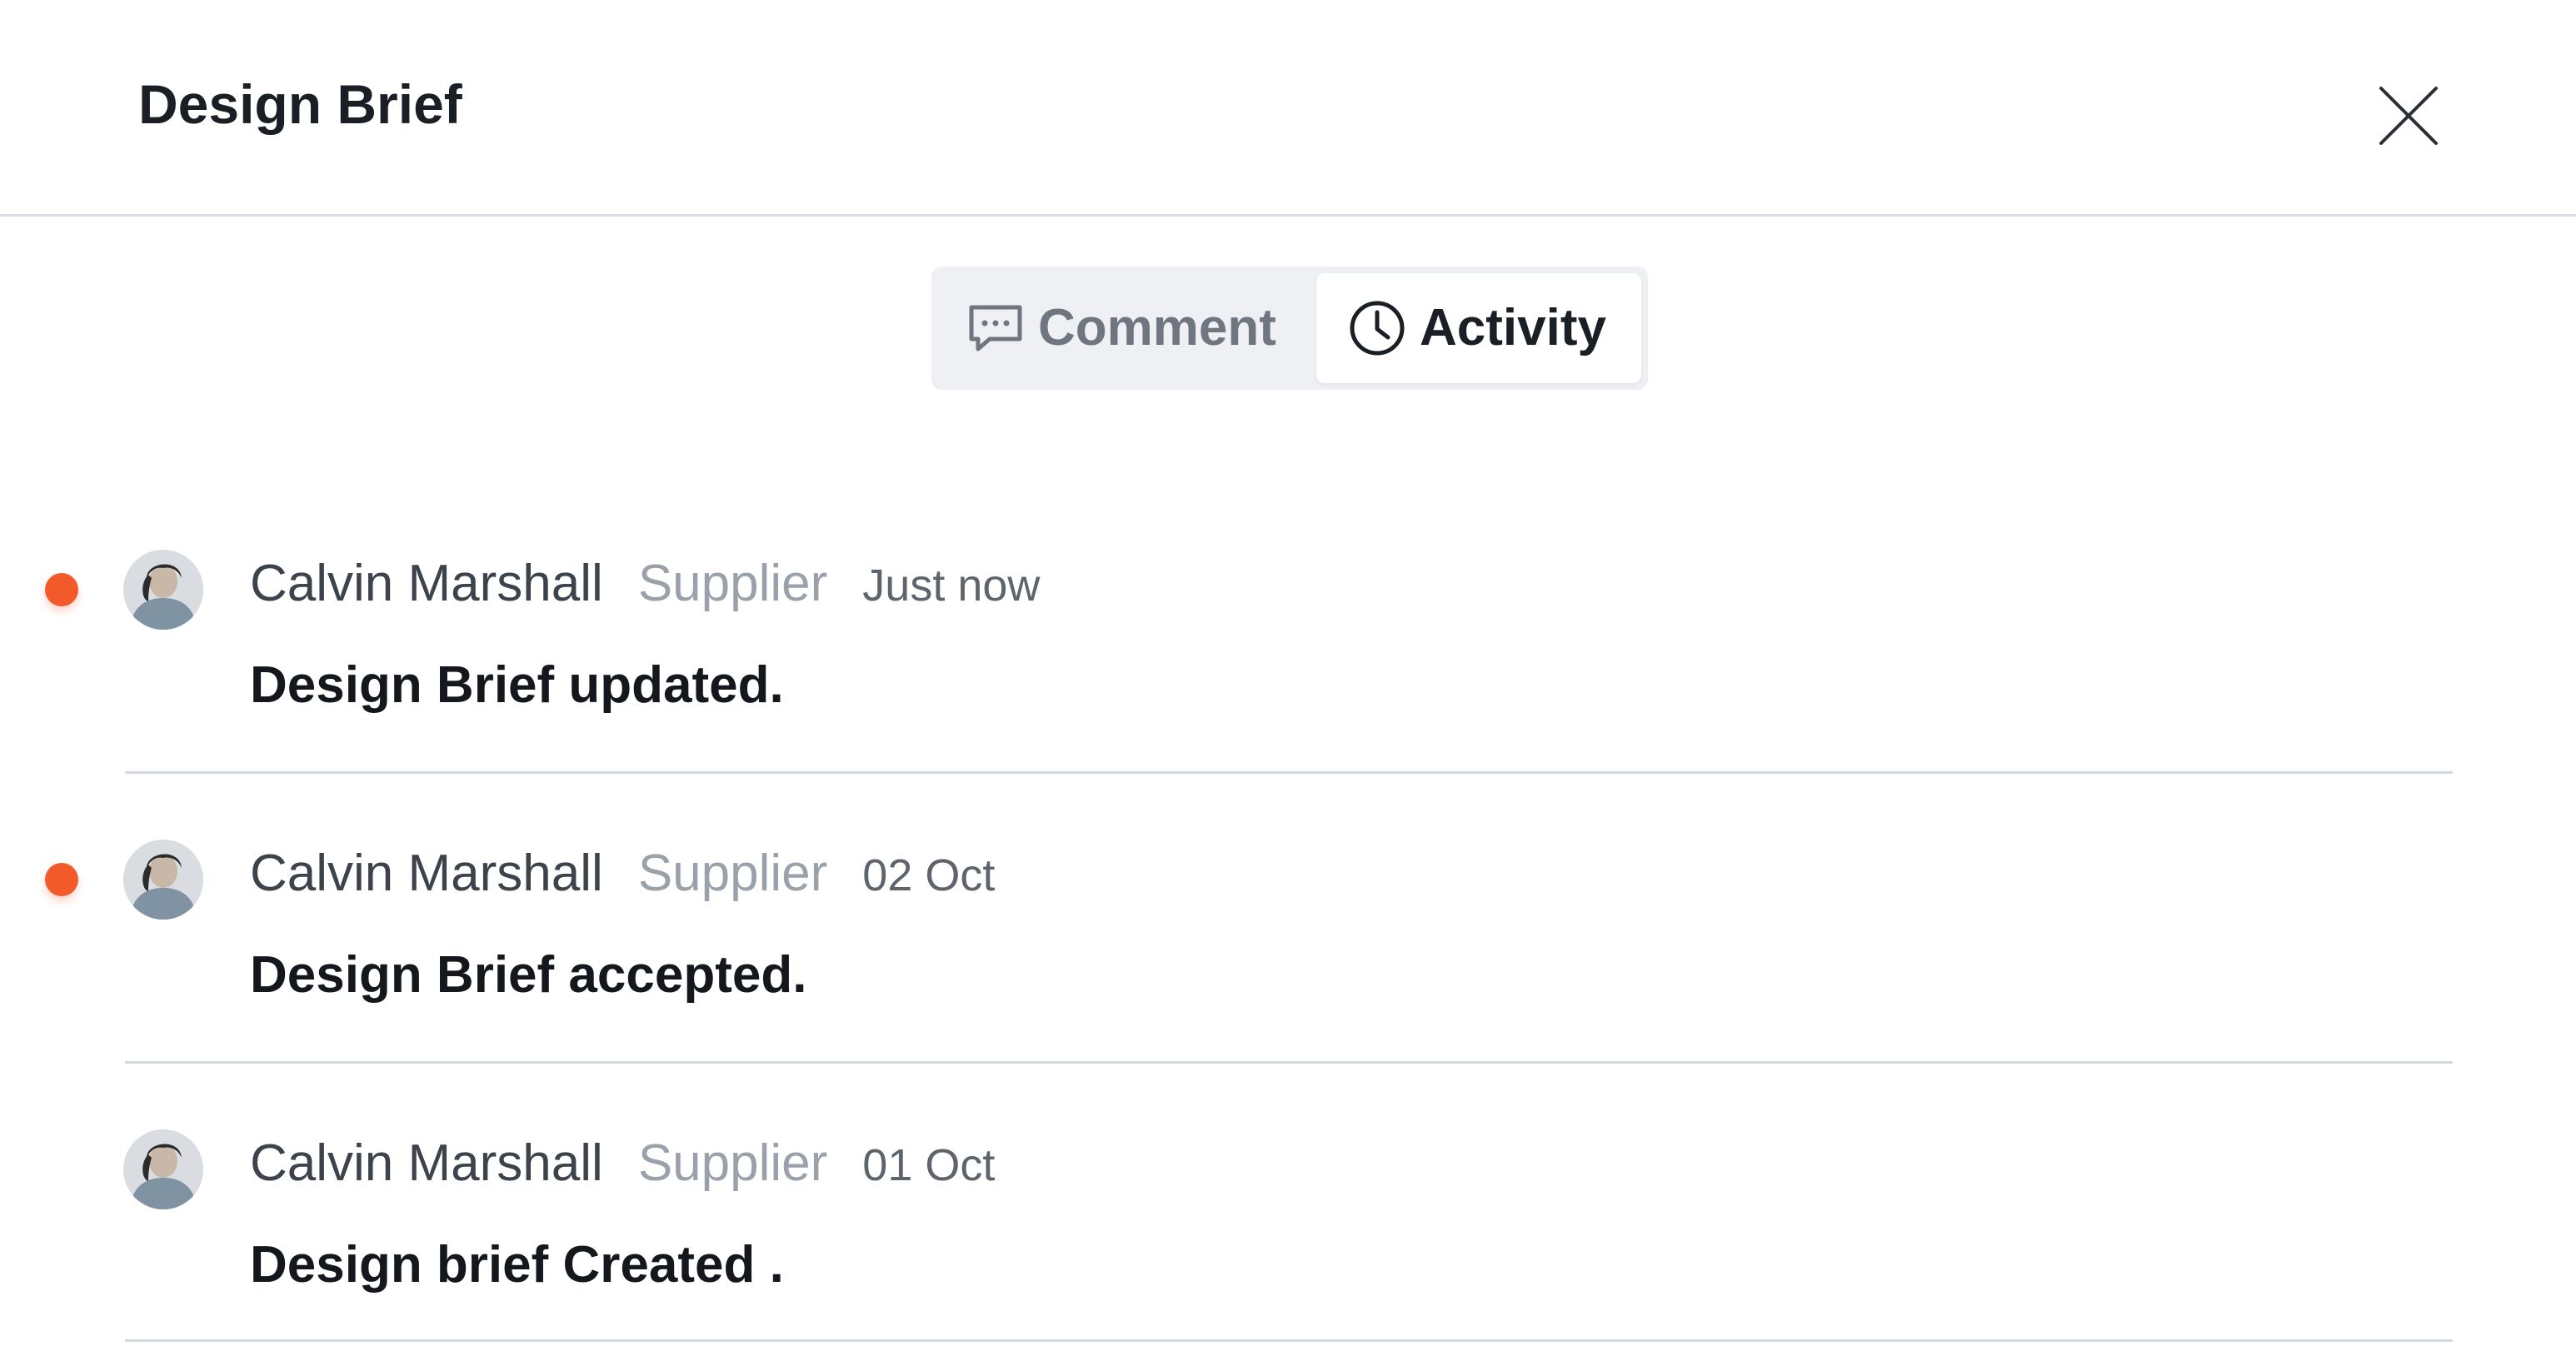 This screenshot has height=1346, width=2576. What do you see at coordinates (300, 104) in the screenshot?
I see `panel-title: Design Brief` at bounding box center [300, 104].